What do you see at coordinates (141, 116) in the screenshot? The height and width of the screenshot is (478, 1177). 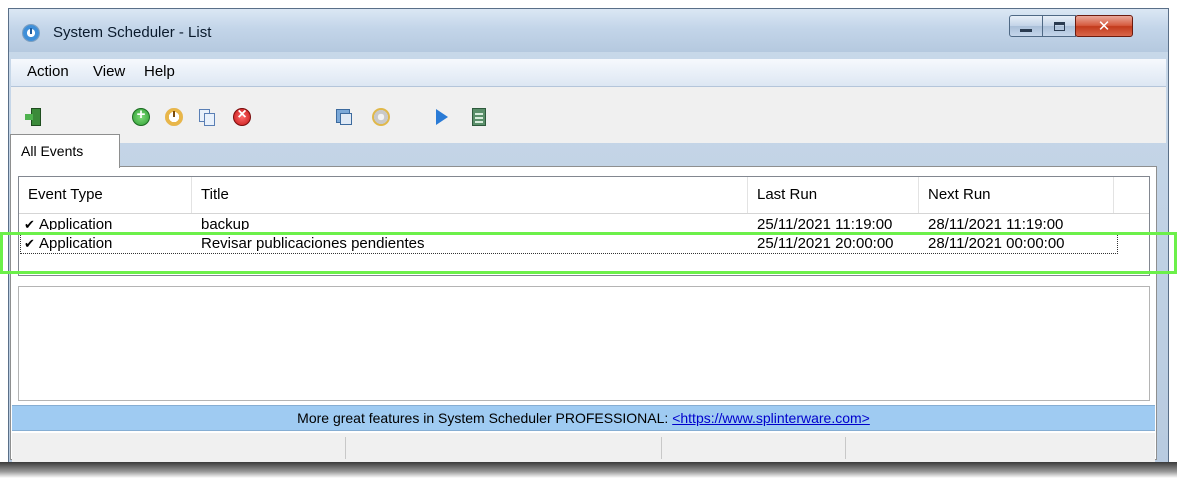 I see `add-event-icon` at bounding box center [141, 116].